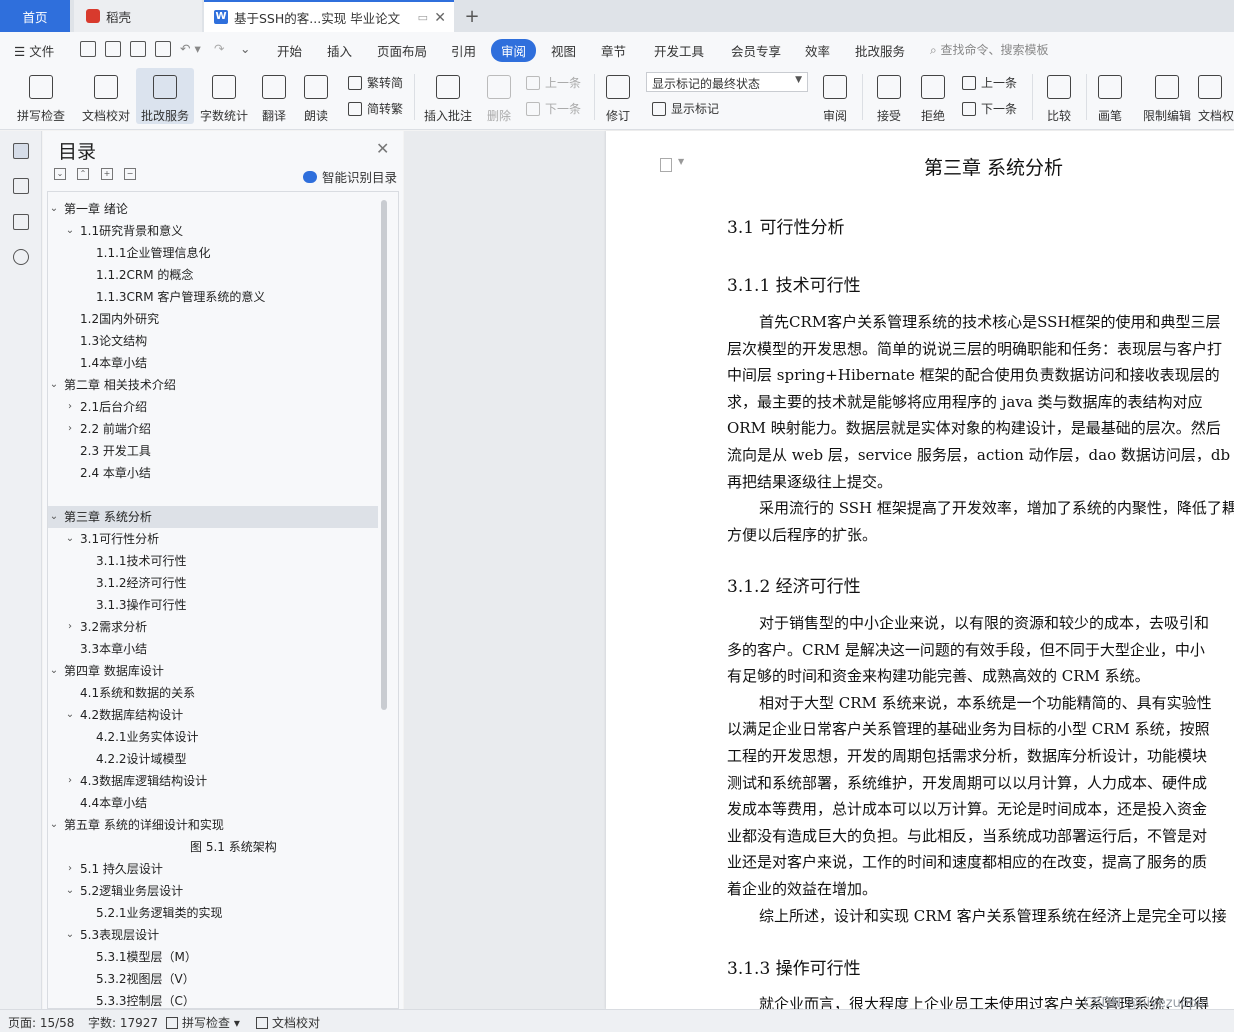 This screenshot has height=1032, width=1234. I want to click on window-icon: ▭, so click(423, 17).